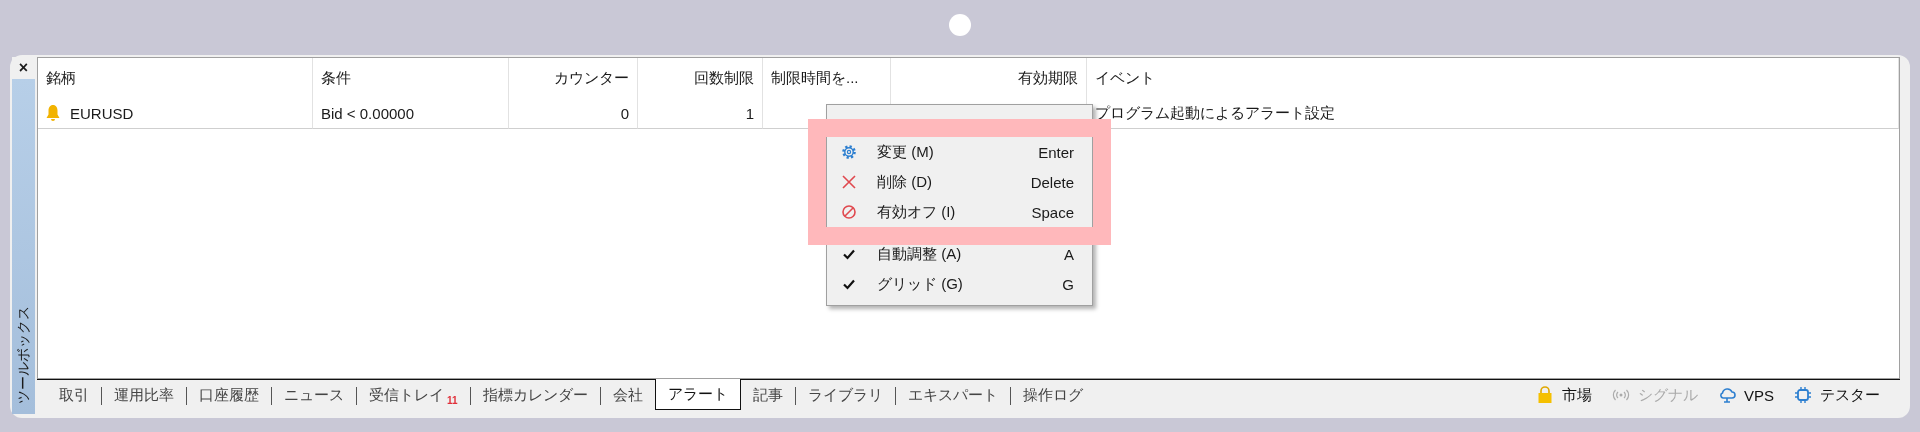 Image resolution: width=1920 pixels, height=432 pixels. I want to click on cross-icon, so click(849, 182).